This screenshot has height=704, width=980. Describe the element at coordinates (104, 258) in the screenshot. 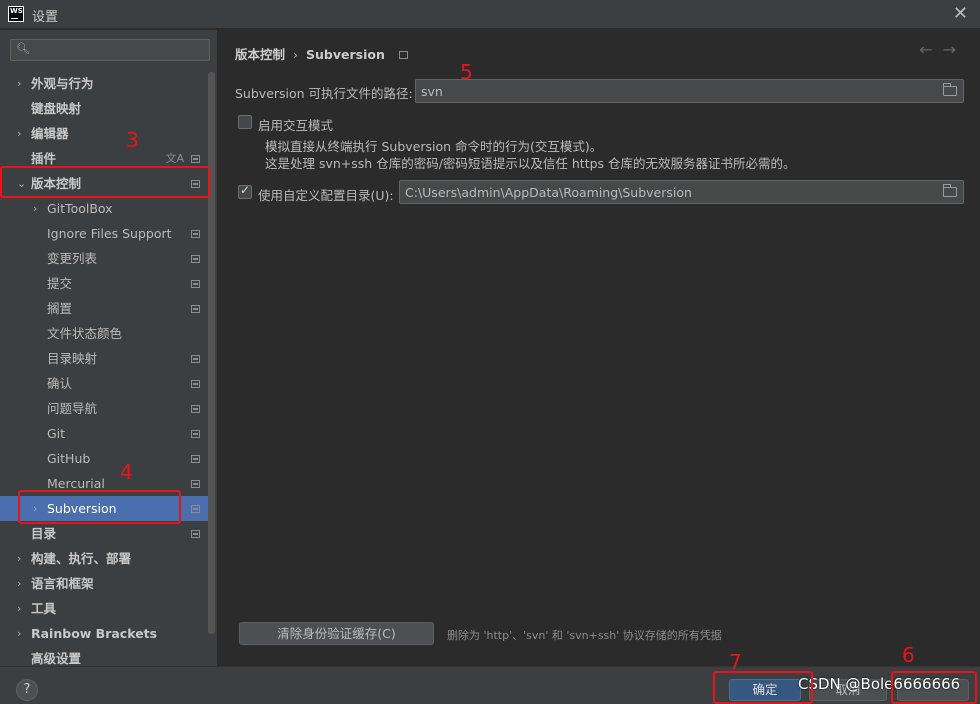

I see `sidebar-item: 变更列表` at that location.